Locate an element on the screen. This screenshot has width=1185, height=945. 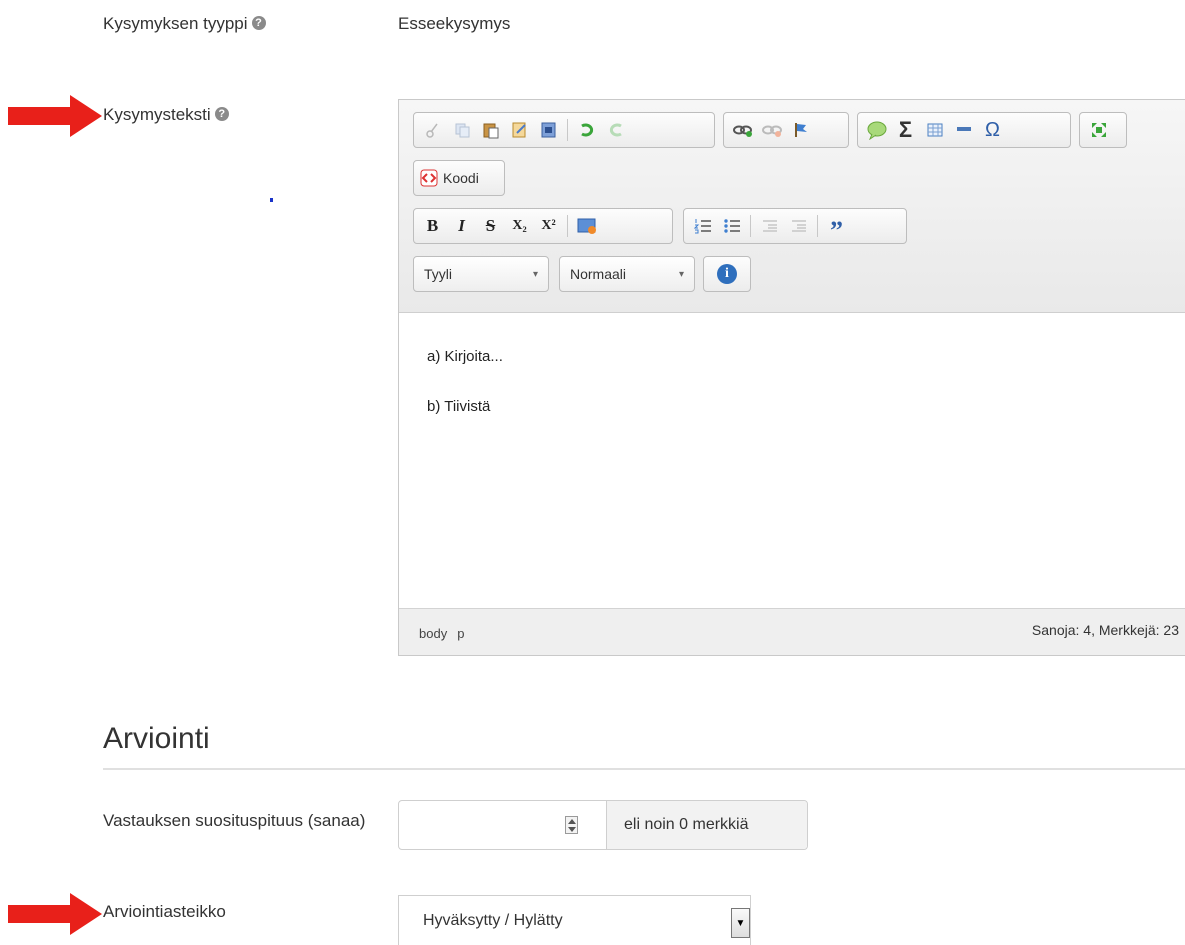
question-text-label-text: Kysymysteksti is located at coordinates (157, 114).